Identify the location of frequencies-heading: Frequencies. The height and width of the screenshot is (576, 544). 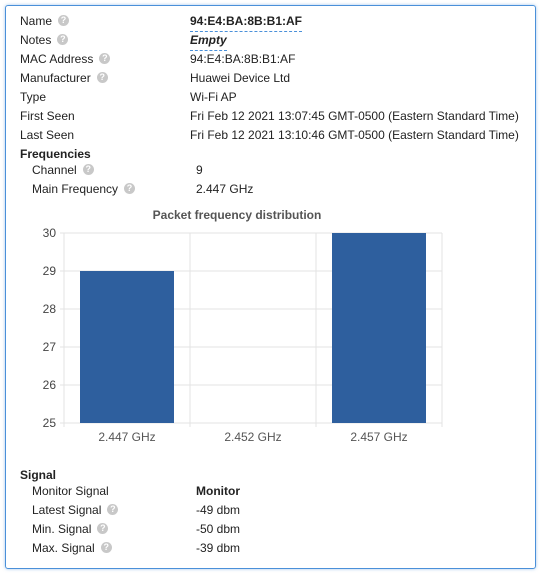
(55, 154).